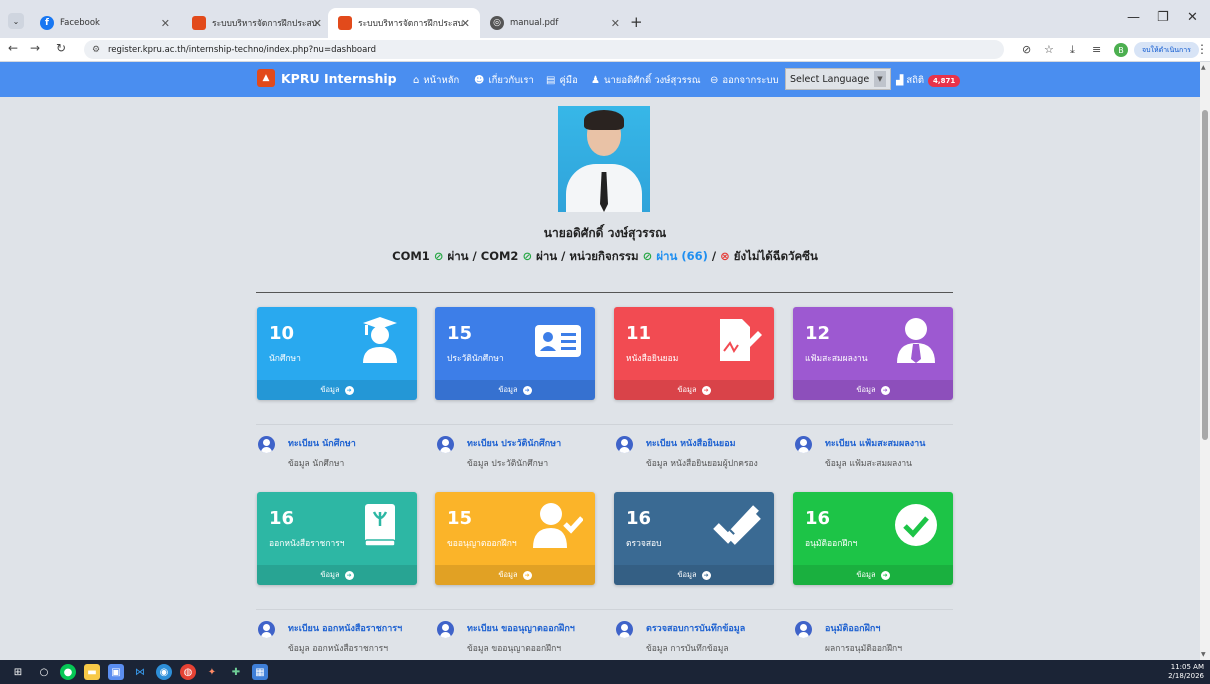  What do you see at coordinates (380, 340) in the screenshot?
I see `graduate-icon` at bounding box center [380, 340].